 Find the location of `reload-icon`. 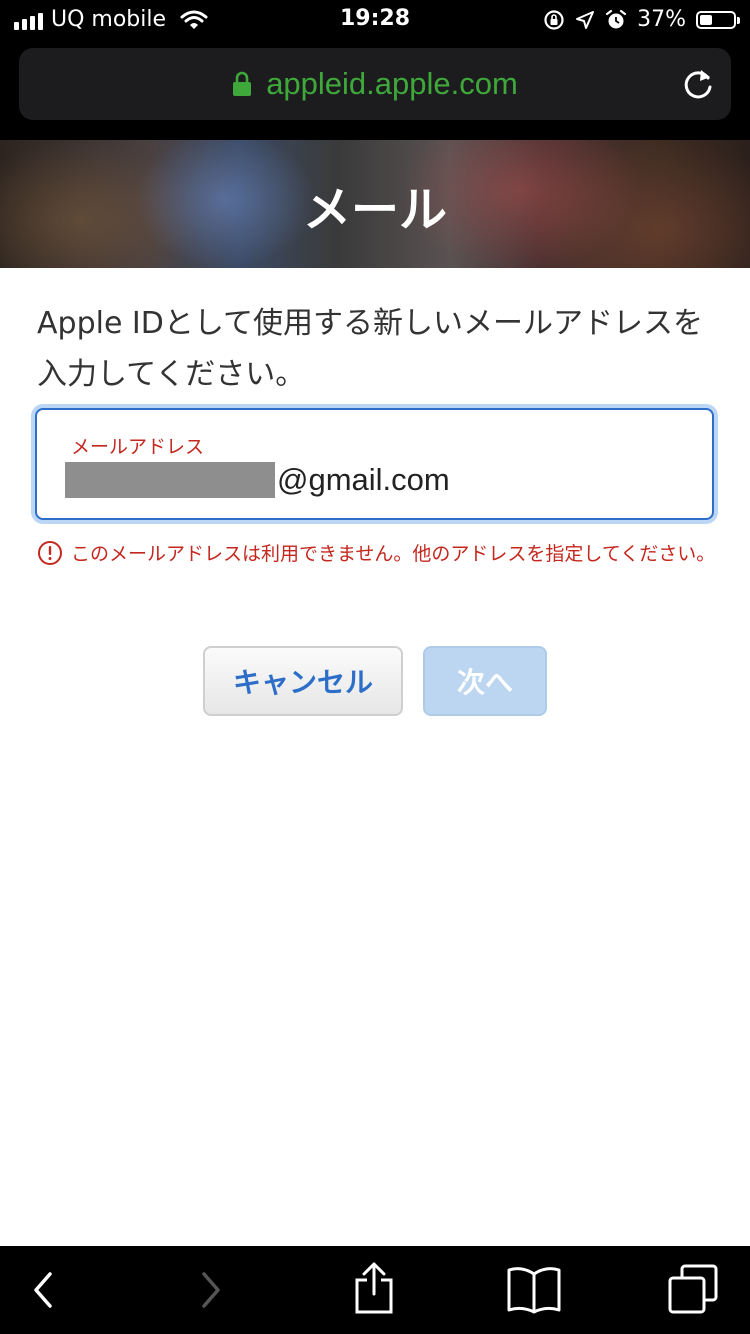

reload-icon is located at coordinates (698, 84).